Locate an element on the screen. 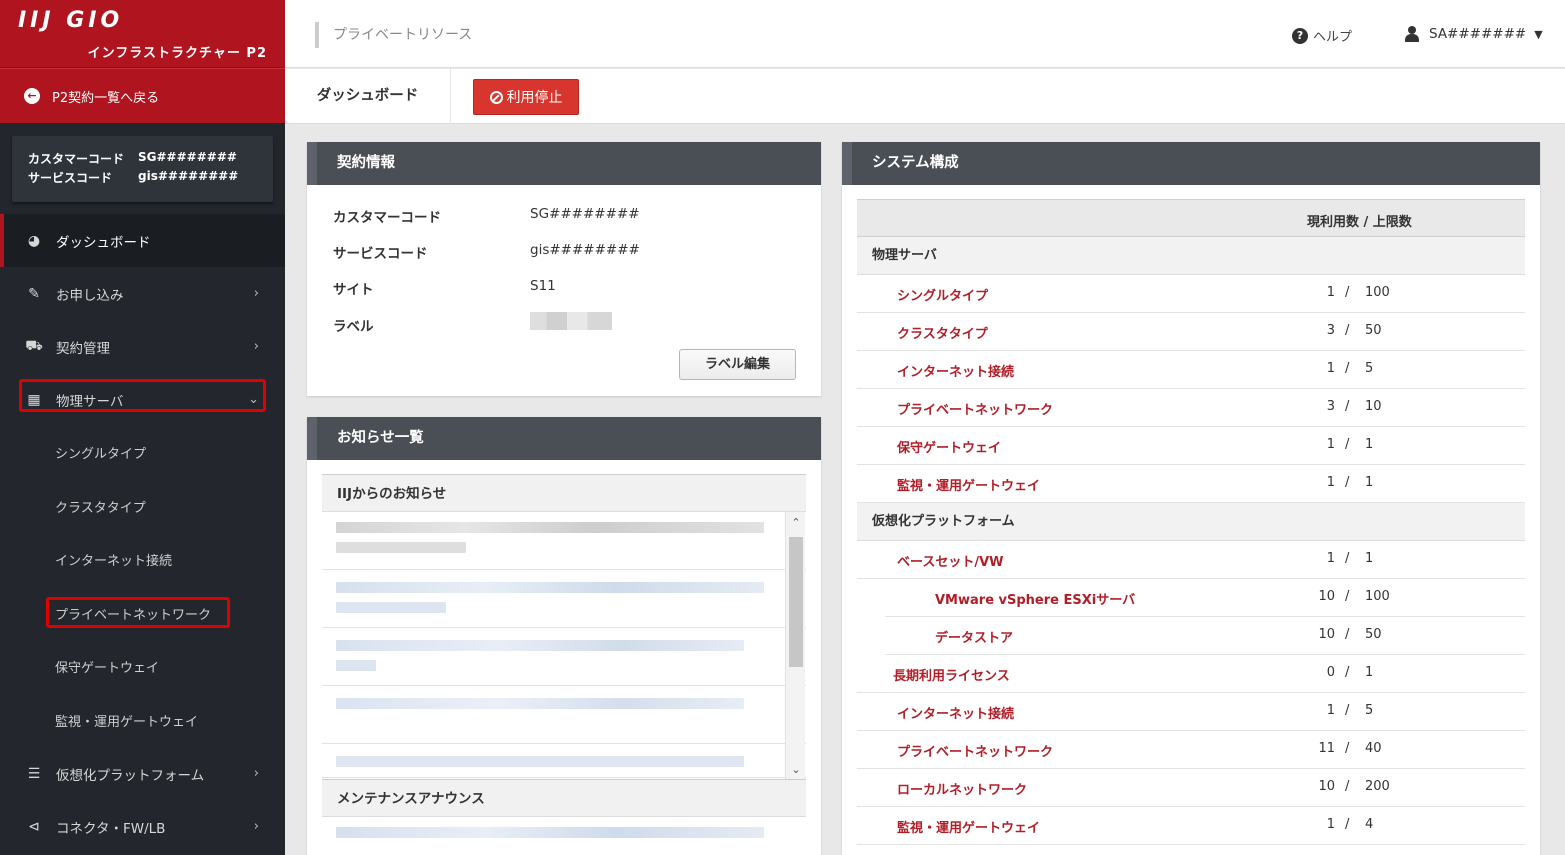  question-circle-icon: ? is located at coordinates (1300, 35).